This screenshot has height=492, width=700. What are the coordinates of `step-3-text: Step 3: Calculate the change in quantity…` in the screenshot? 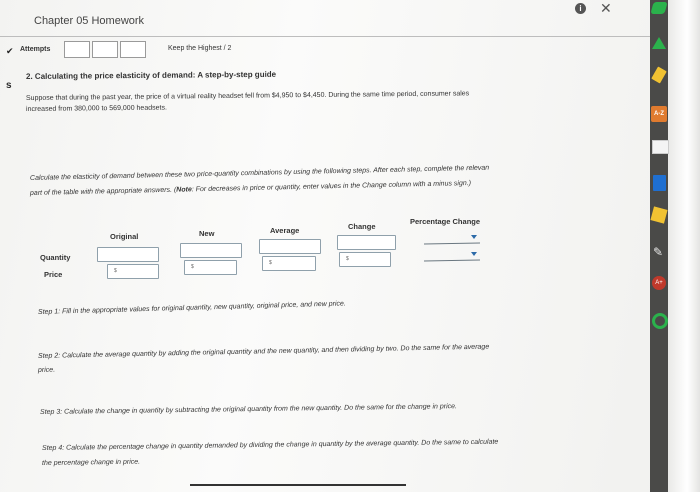 It's located at (248, 409).